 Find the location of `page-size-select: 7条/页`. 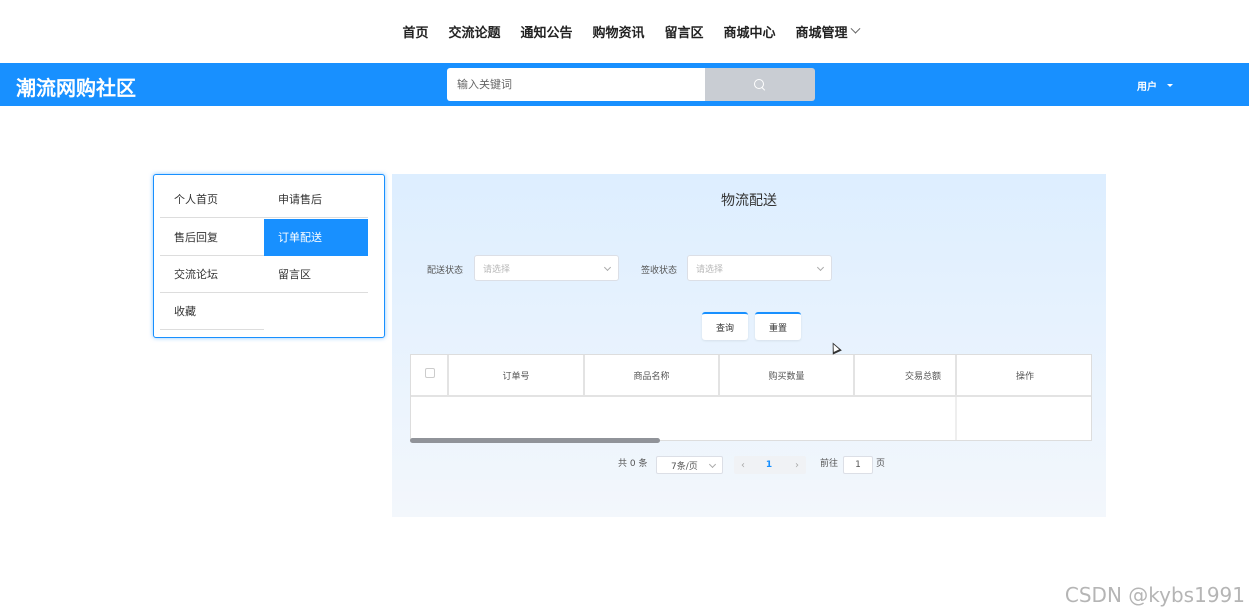

page-size-select: 7条/页 is located at coordinates (689, 465).